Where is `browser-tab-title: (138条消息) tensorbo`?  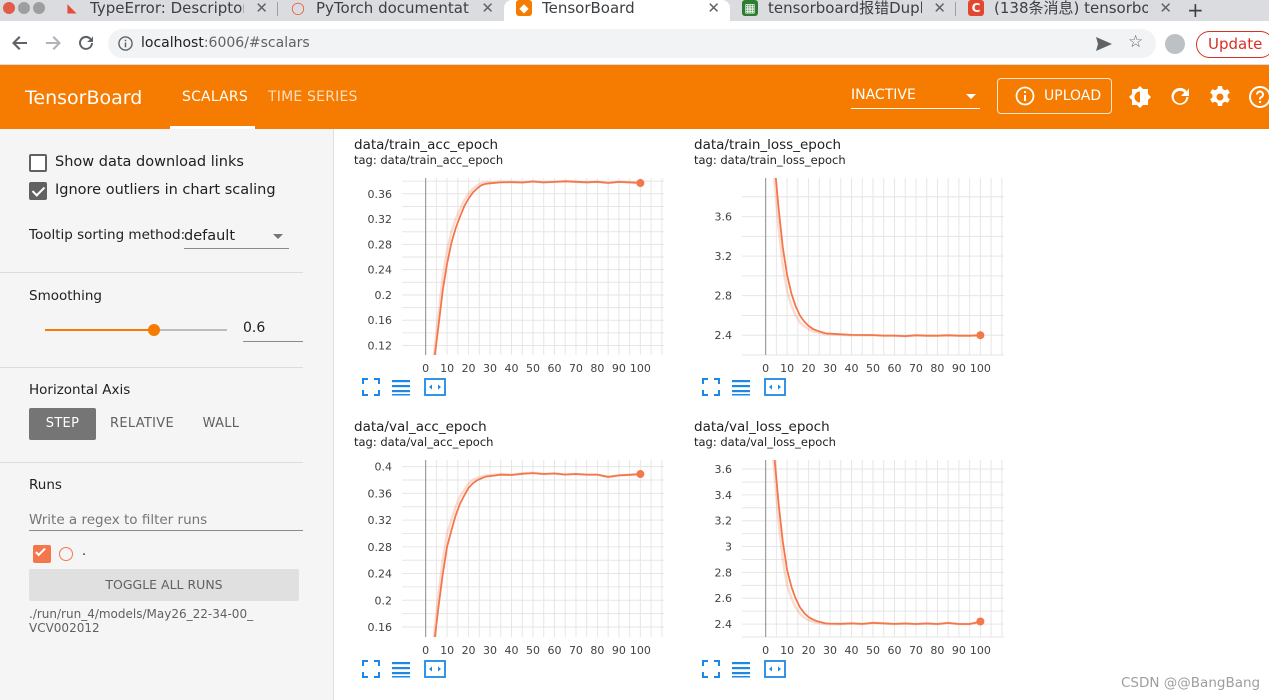 browser-tab-title: (138条消息) tensorbo is located at coordinates (1071, 8).